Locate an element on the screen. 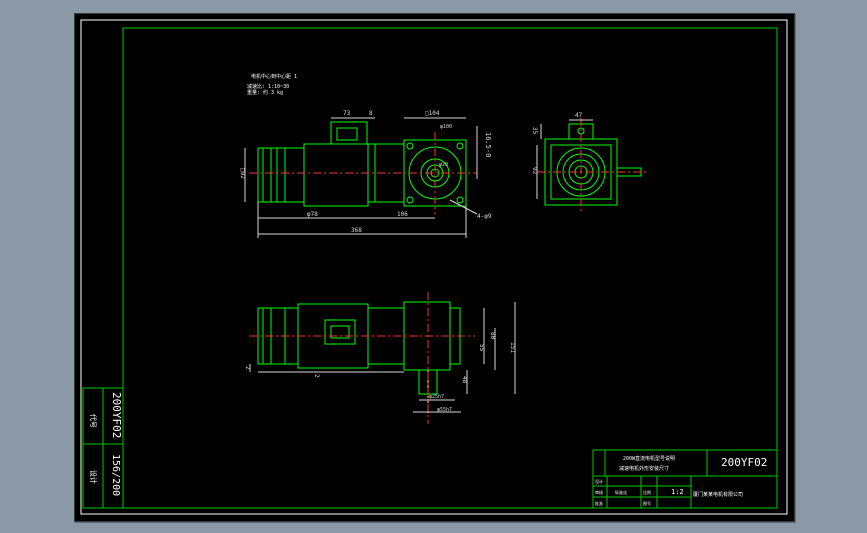 The height and width of the screenshot is (533, 867). dim-8: 8 is located at coordinates (371, 113).